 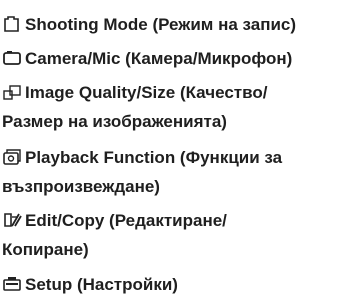 I want to click on menu-item-label: Image Quality/Size (Качество/, so click(x=146, y=92).